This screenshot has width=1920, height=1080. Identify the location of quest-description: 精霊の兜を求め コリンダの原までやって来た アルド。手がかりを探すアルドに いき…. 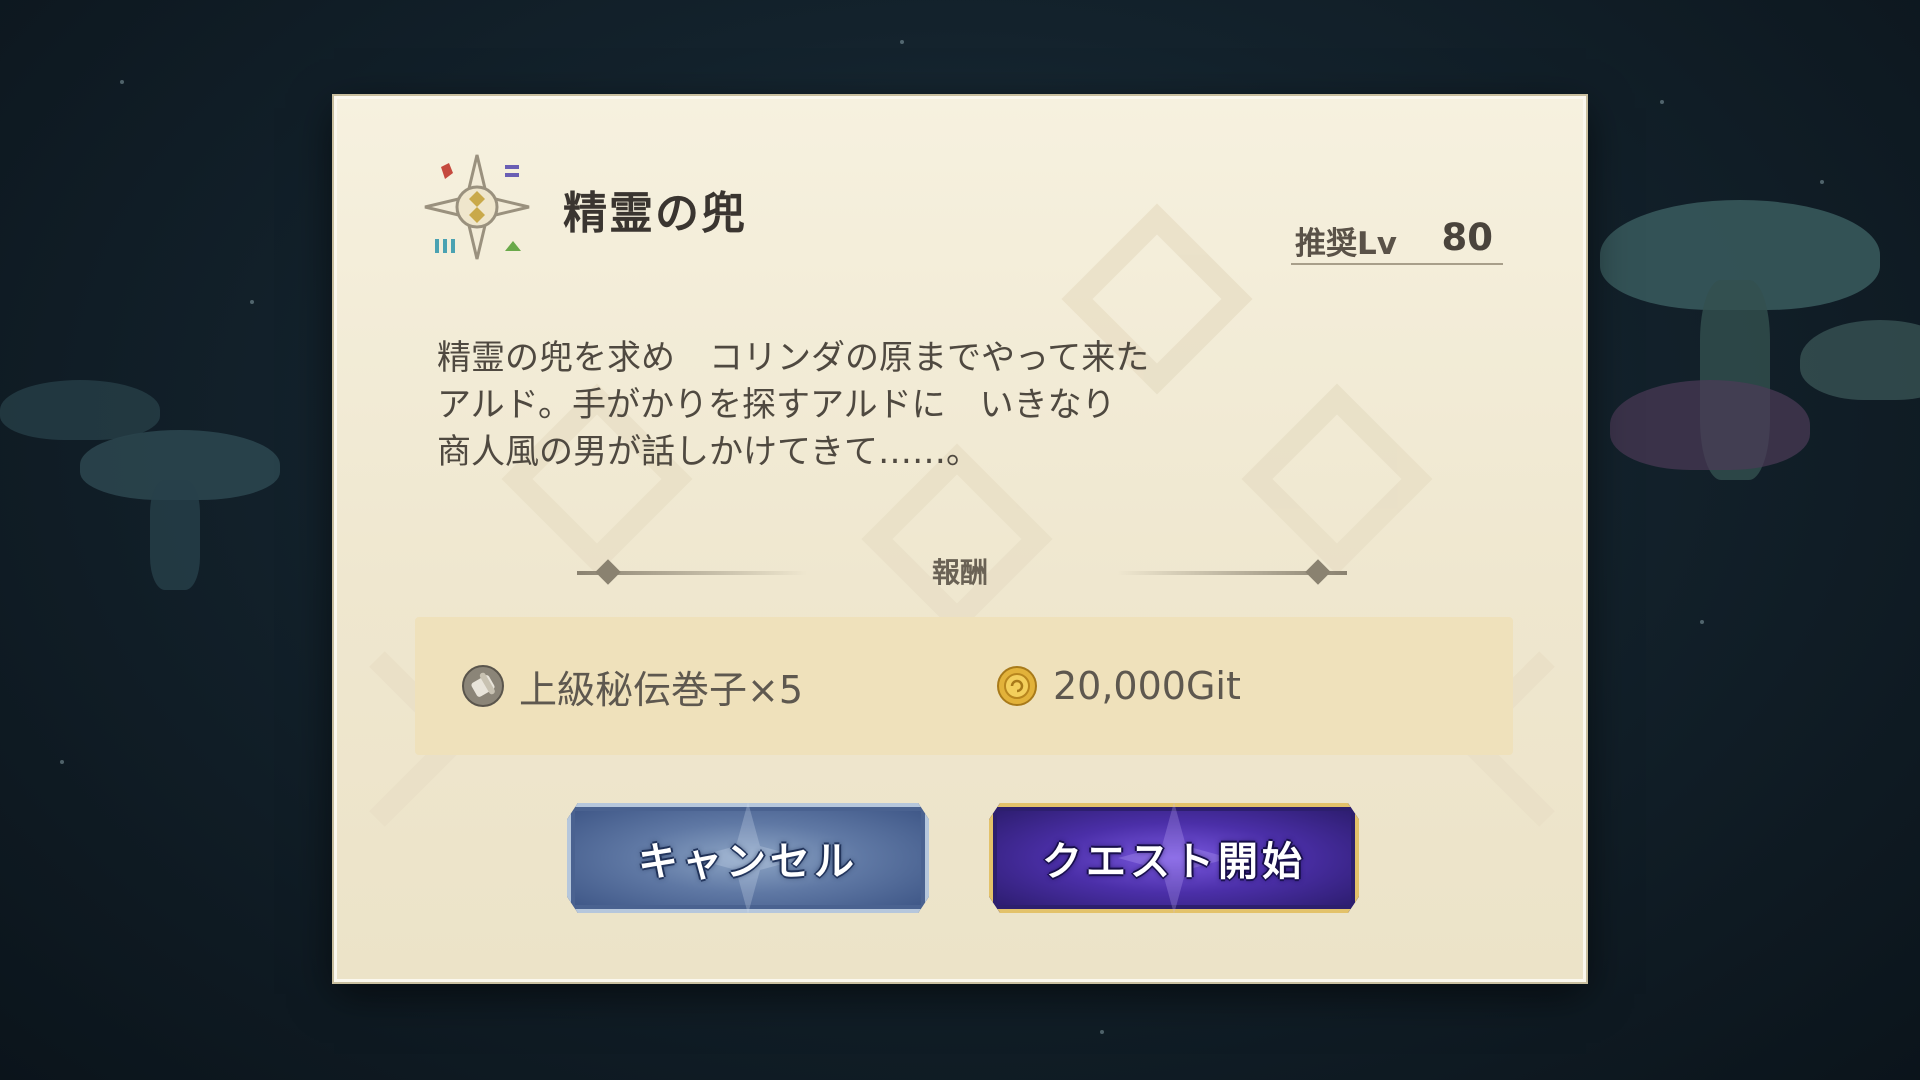
(887, 405).